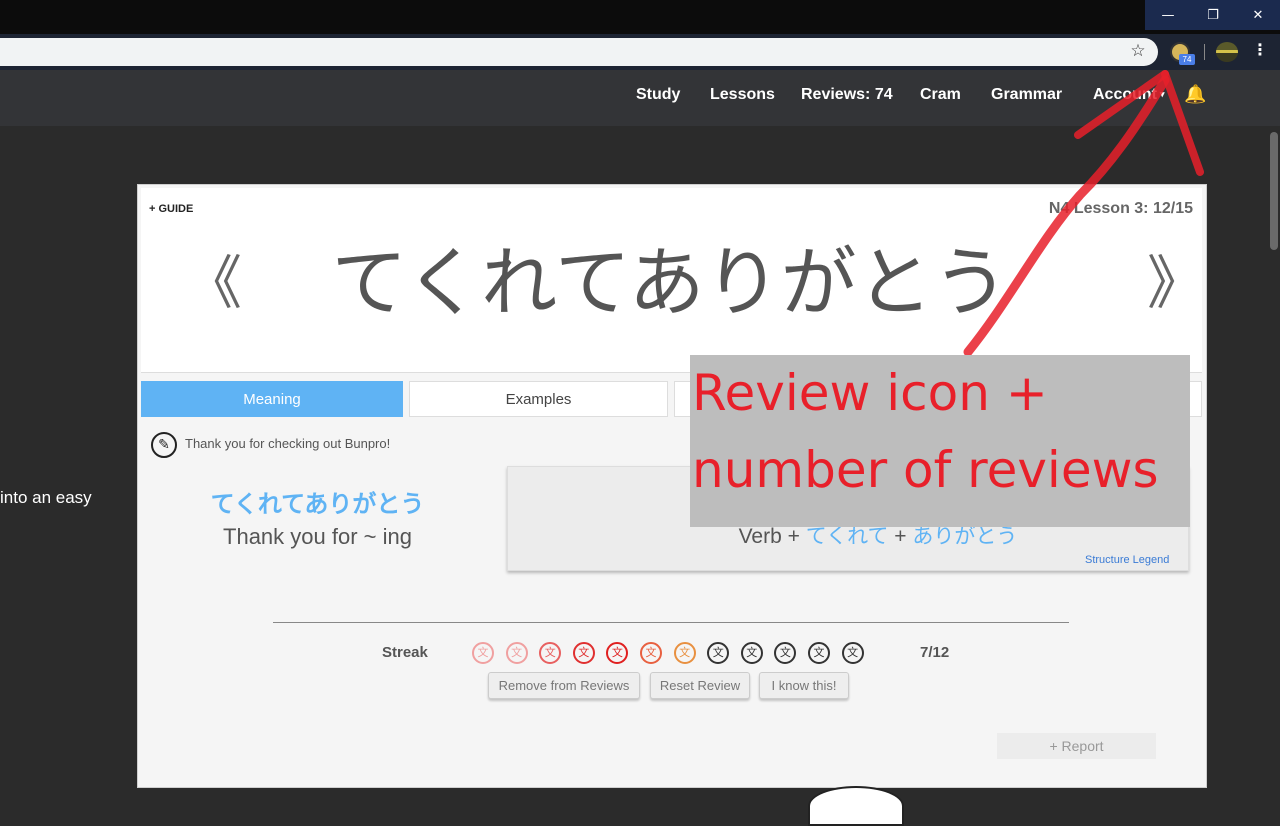 Image resolution: width=1280 pixels, height=826 pixels. What do you see at coordinates (925, 470) in the screenshot?
I see `annotation-text-line-2: number of reviews` at bounding box center [925, 470].